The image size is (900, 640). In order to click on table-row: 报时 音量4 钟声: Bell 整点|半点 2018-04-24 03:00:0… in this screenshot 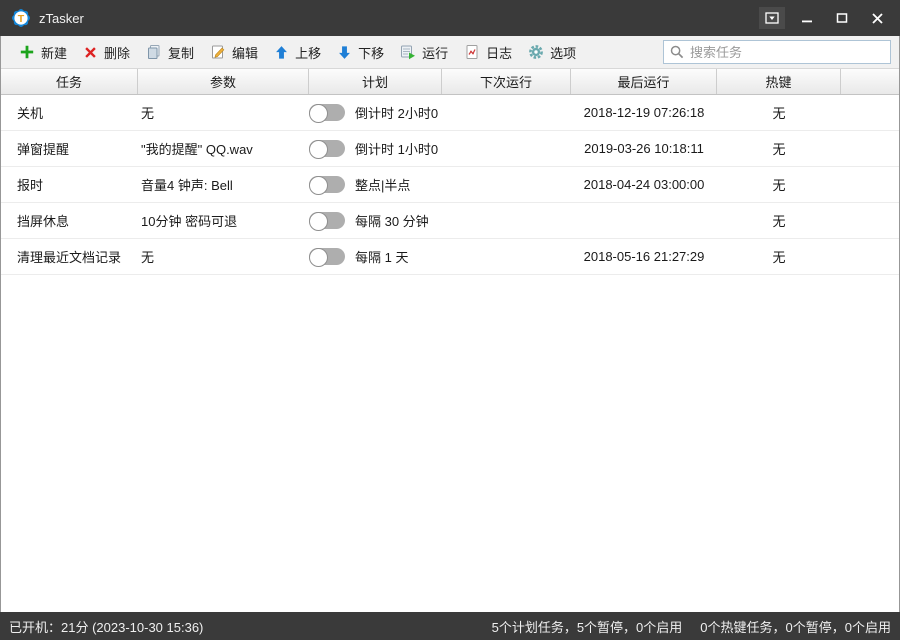, I will do `click(450, 185)`.